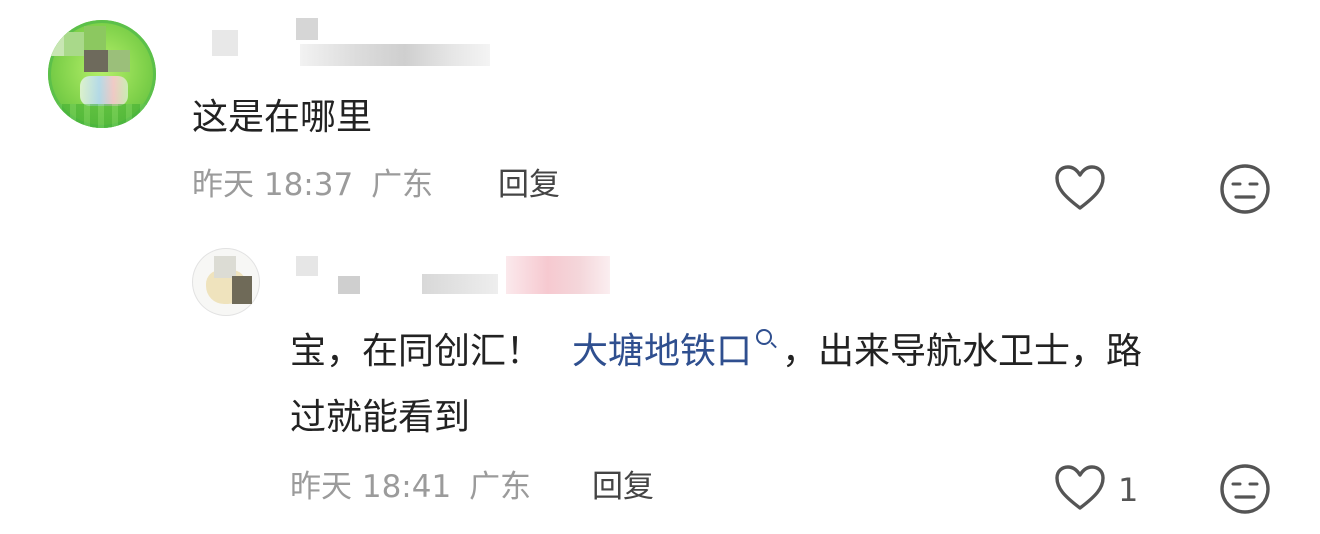 The width and height of the screenshot is (1320, 534). Describe the element at coordinates (102, 116) in the screenshot. I see `avatar-pattern` at that location.